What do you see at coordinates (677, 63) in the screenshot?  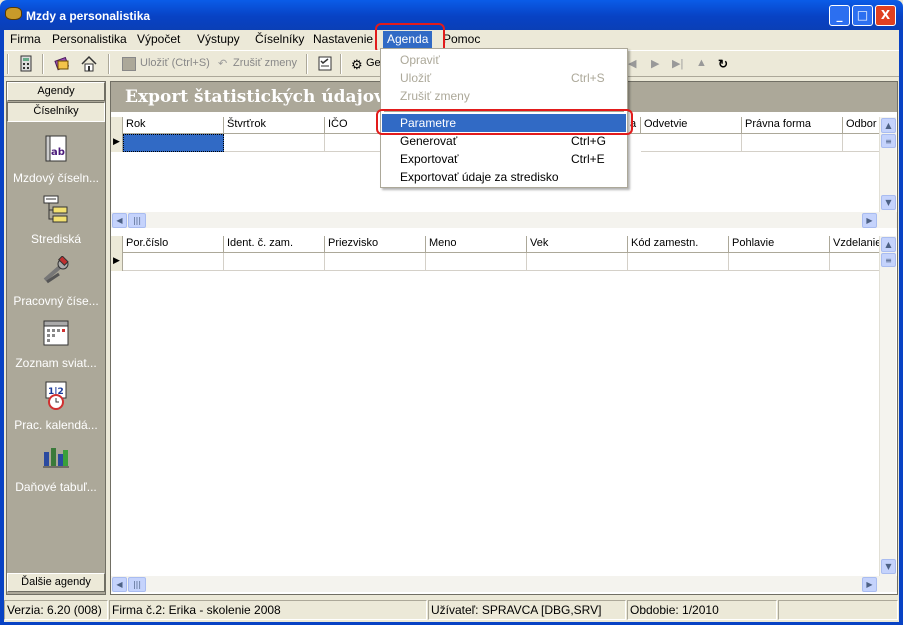 I see `nav-last-icon: ▶|` at bounding box center [677, 63].